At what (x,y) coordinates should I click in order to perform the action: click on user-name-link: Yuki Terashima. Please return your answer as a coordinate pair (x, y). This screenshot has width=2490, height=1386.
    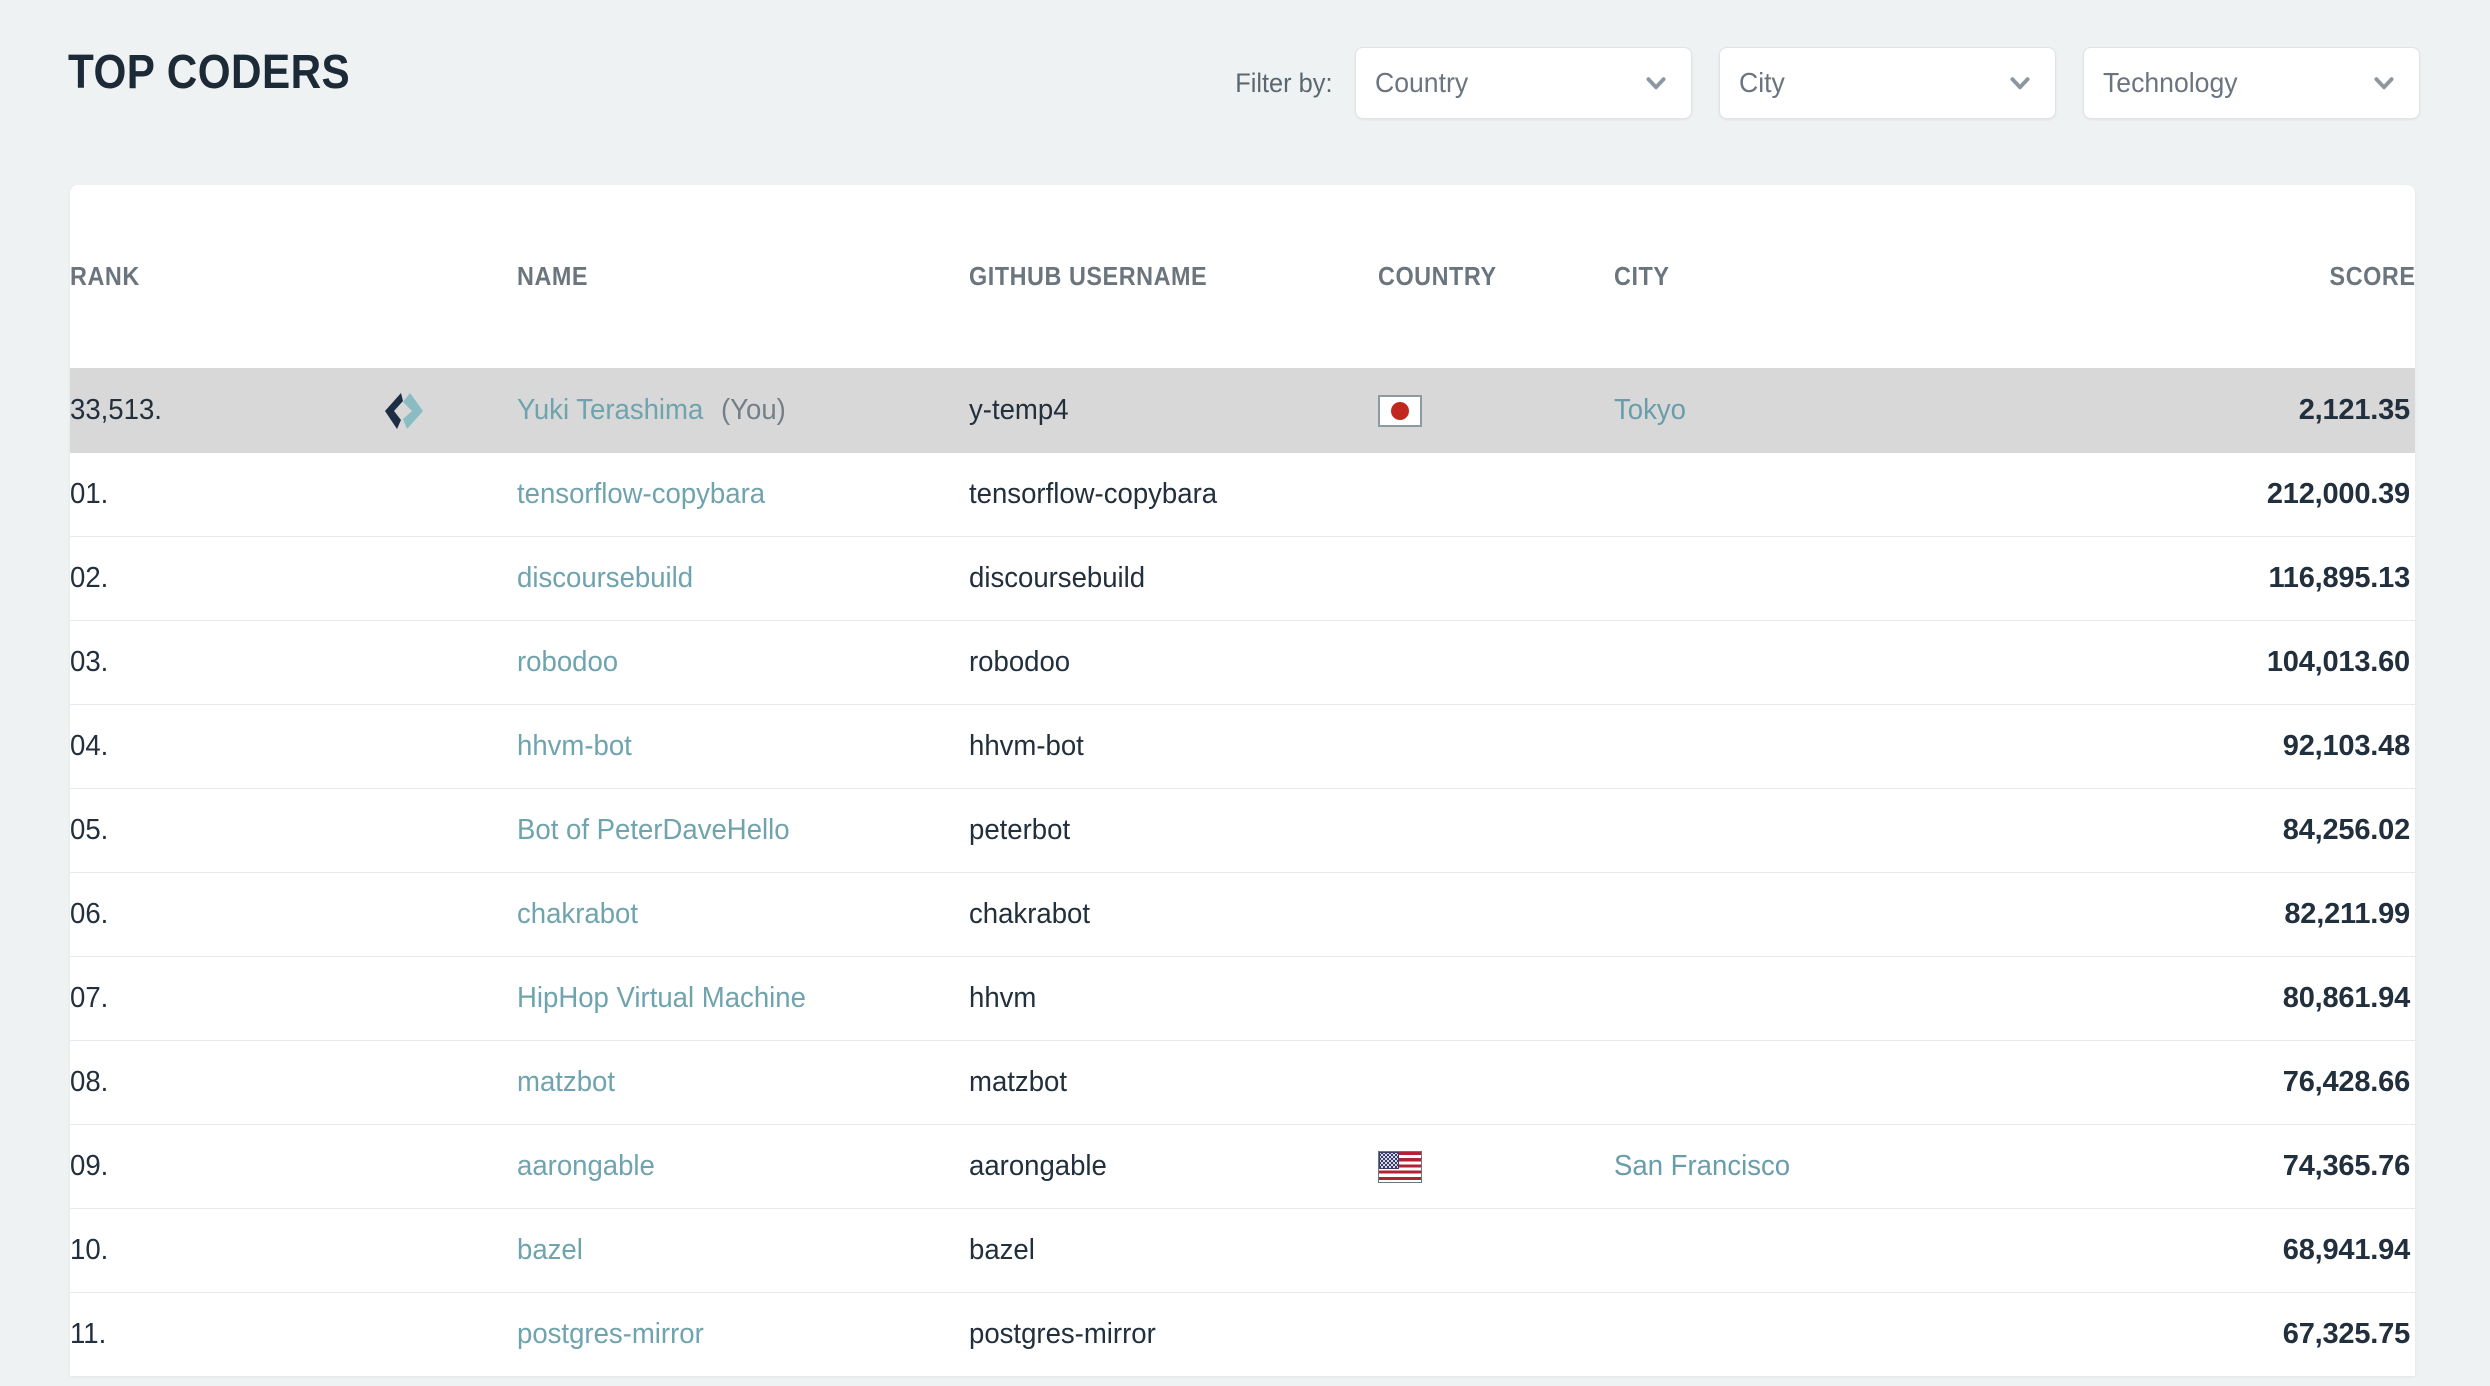
    Looking at the image, I should click on (610, 410).